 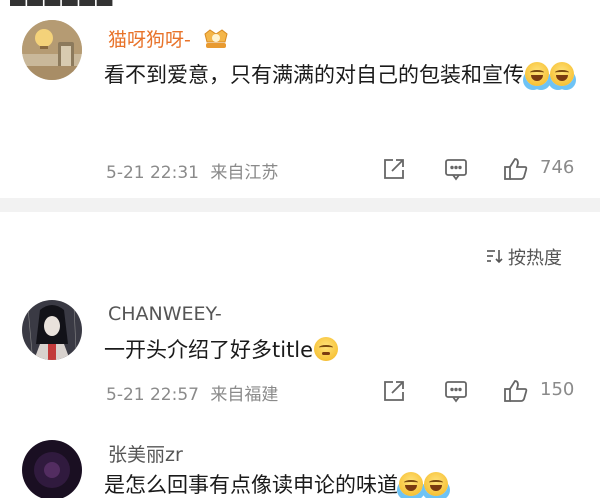 What do you see at coordinates (152, 395) in the screenshot?
I see `comment-date: 5-21 22:57` at bounding box center [152, 395].